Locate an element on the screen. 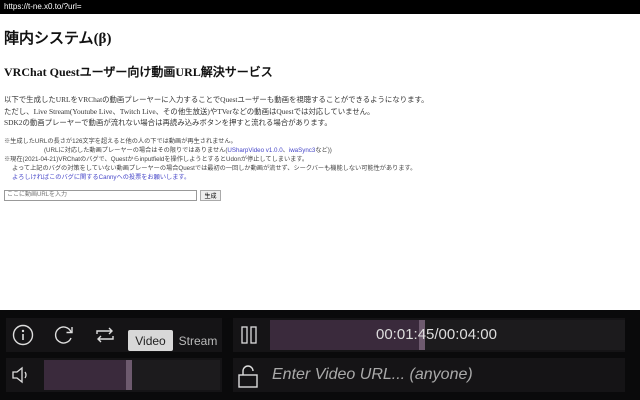 The width and height of the screenshot is (640, 400). url-text: https://t-ne.x0.to/?url= is located at coordinates (43, 6).